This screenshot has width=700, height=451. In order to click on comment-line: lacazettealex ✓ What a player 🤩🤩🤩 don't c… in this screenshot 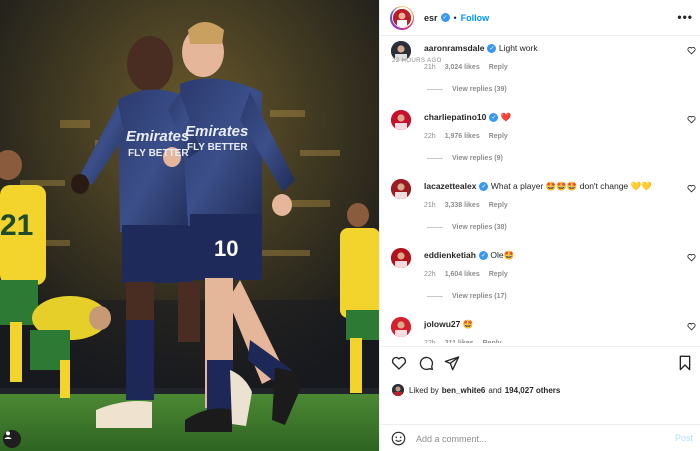, I will do `click(538, 186)`.